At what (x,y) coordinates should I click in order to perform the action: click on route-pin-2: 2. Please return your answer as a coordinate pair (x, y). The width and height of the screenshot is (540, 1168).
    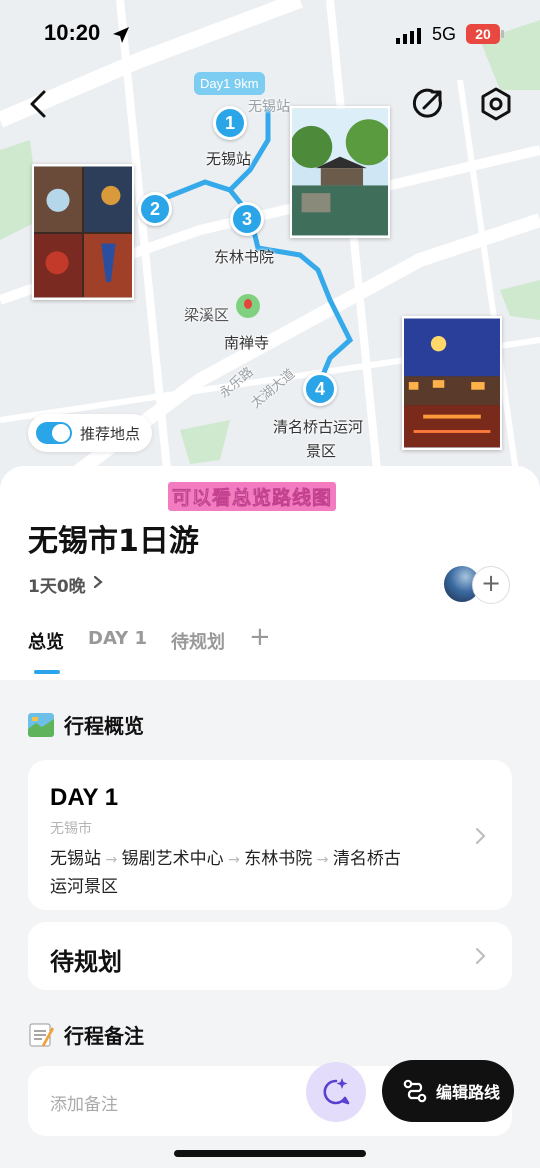
    Looking at the image, I should click on (155, 209).